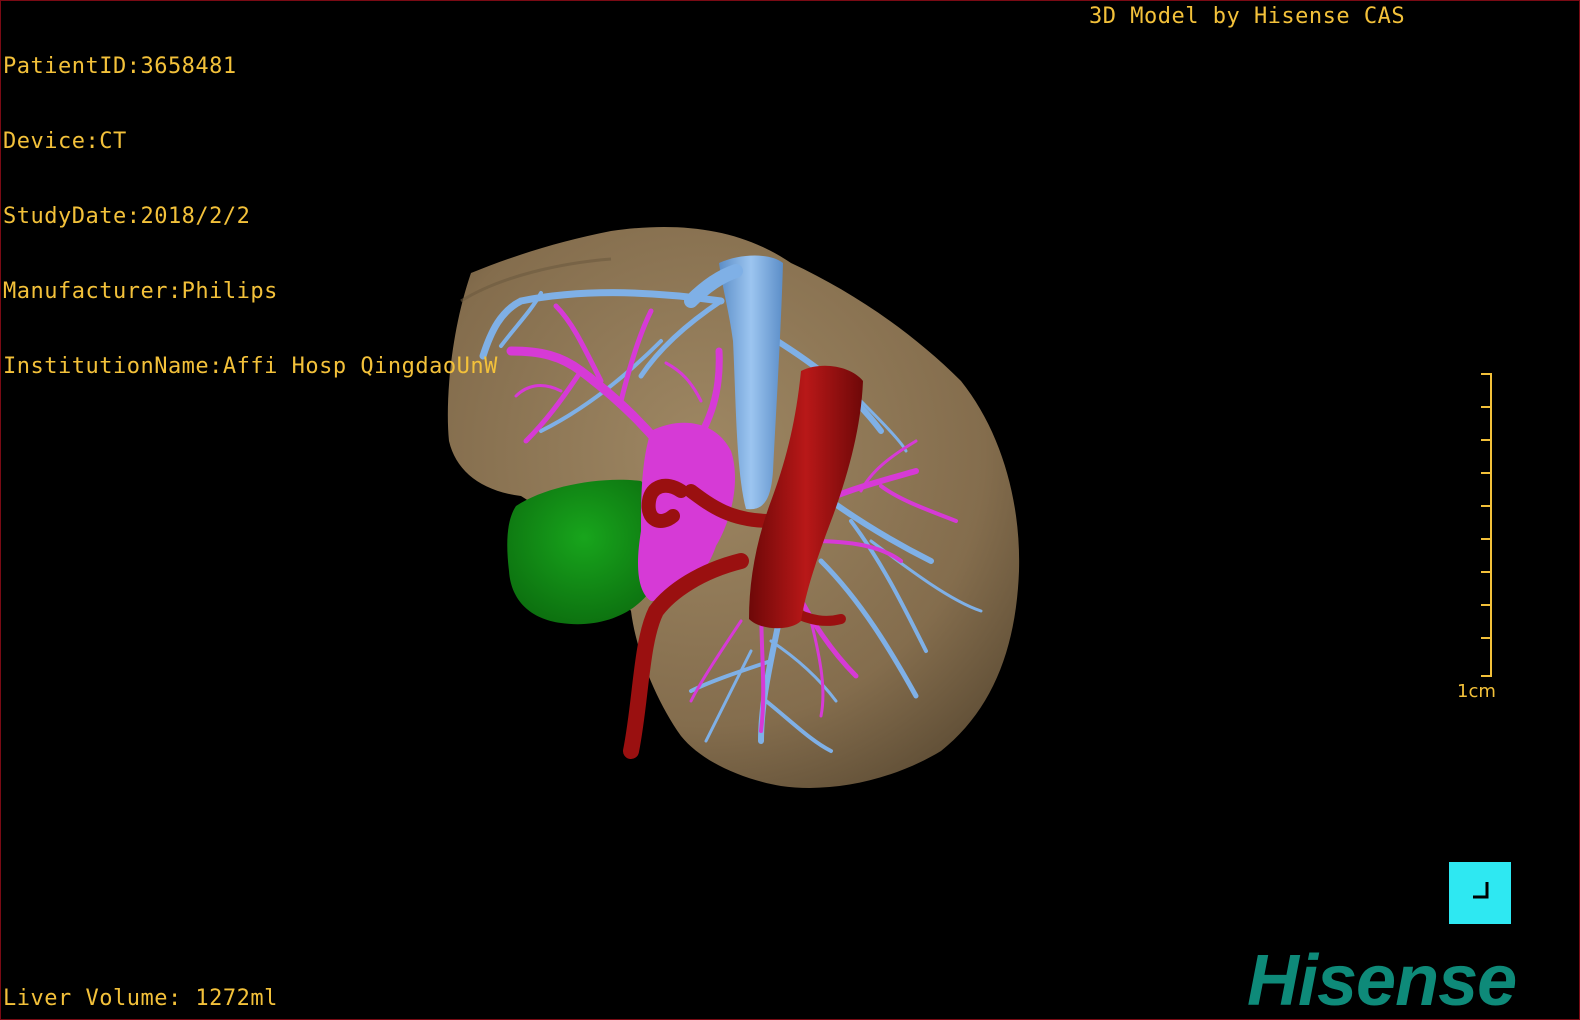  Describe the element at coordinates (140, 291) in the screenshot. I see `manufacturer: Manufacturer:Philips` at that location.